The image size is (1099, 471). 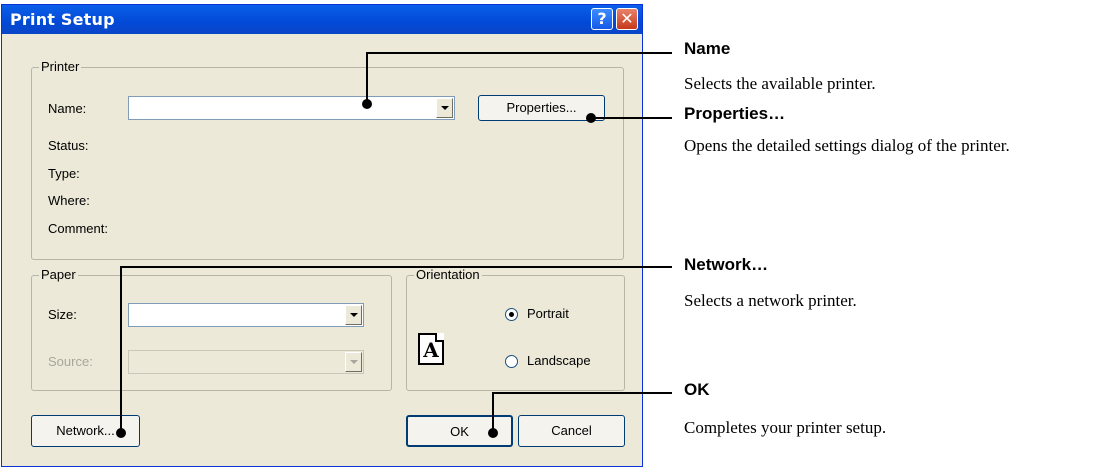 What do you see at coordinates (448, 274) in the screenshot?
I see `orientation-group-label: Orientation` at bounding box center [448, 274].